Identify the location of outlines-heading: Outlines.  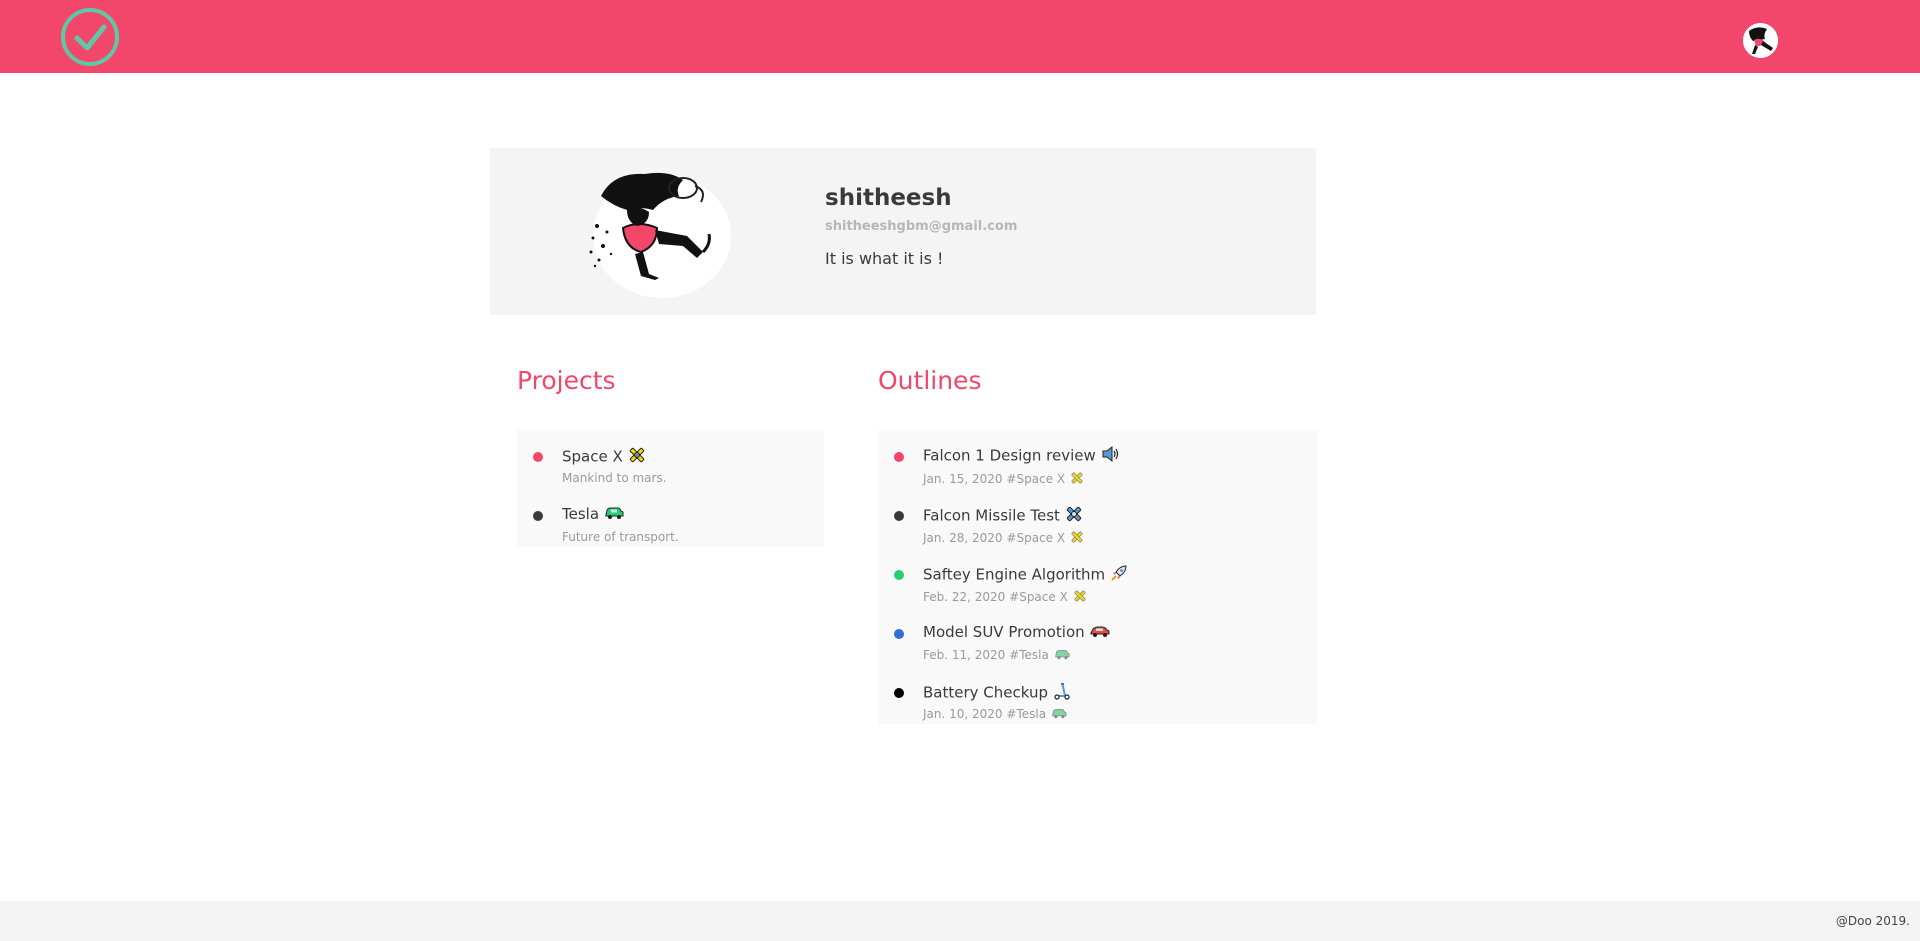
(930, 380).